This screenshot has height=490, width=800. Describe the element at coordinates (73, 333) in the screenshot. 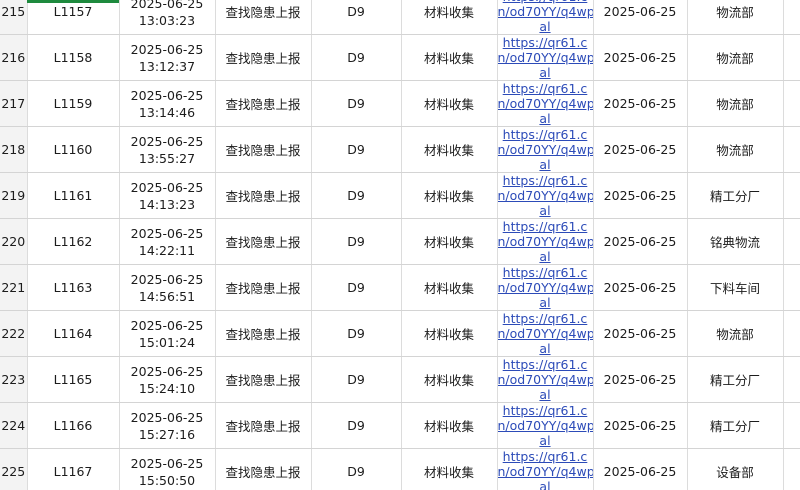

I see `cell-id: L1164` at that location.